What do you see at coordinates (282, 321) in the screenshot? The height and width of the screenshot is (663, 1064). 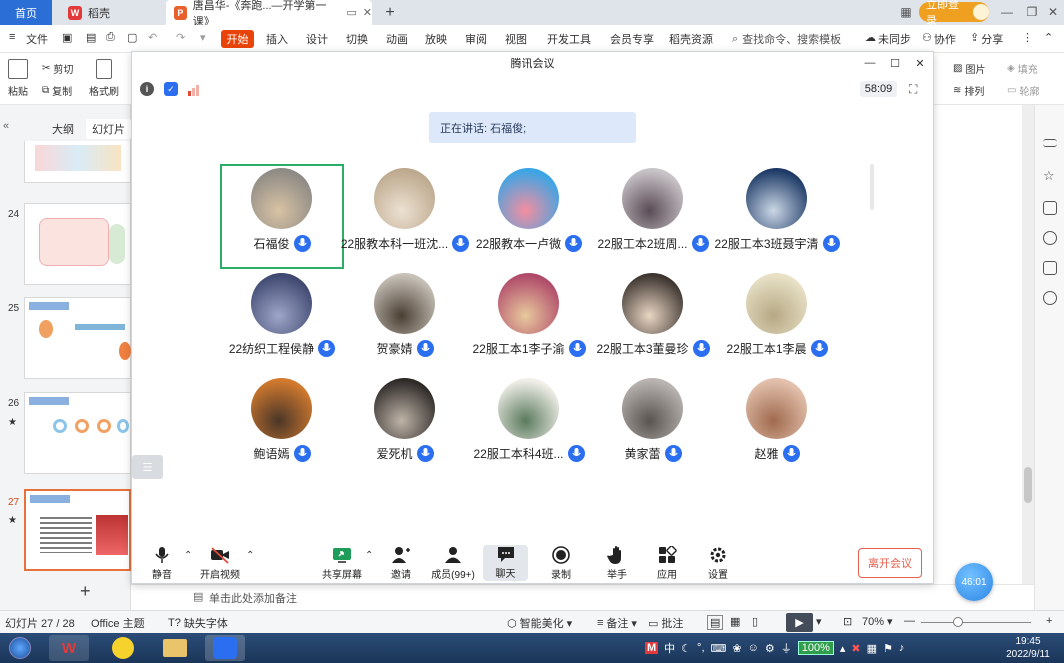 I see `participant-tile: 22纺织工程侯静` at bounding box center [282, 321].